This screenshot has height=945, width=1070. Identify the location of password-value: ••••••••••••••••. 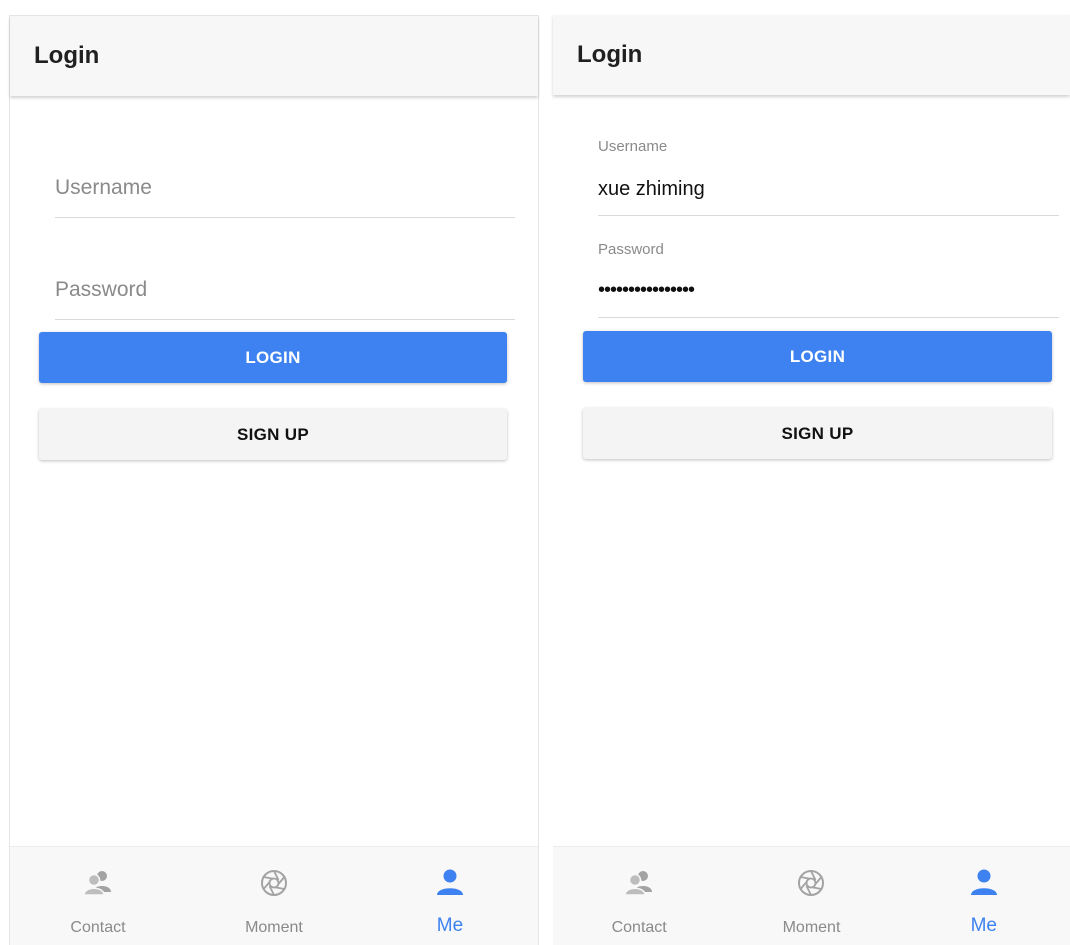
(646, 290).